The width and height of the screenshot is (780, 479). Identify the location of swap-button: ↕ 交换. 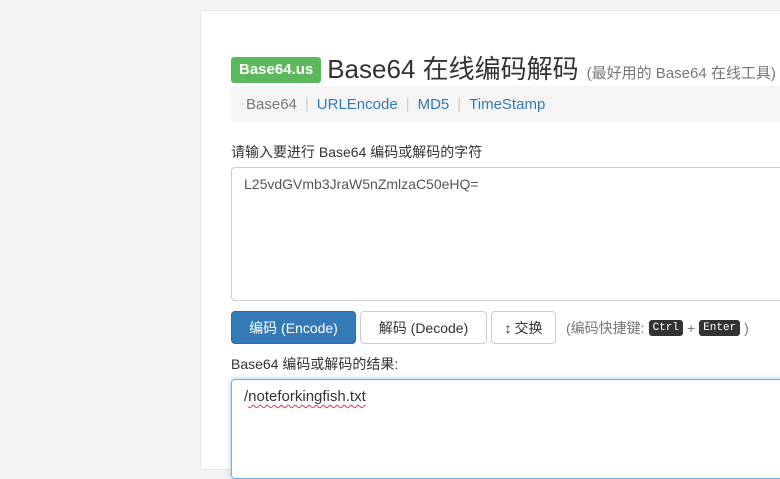
(523, 327).